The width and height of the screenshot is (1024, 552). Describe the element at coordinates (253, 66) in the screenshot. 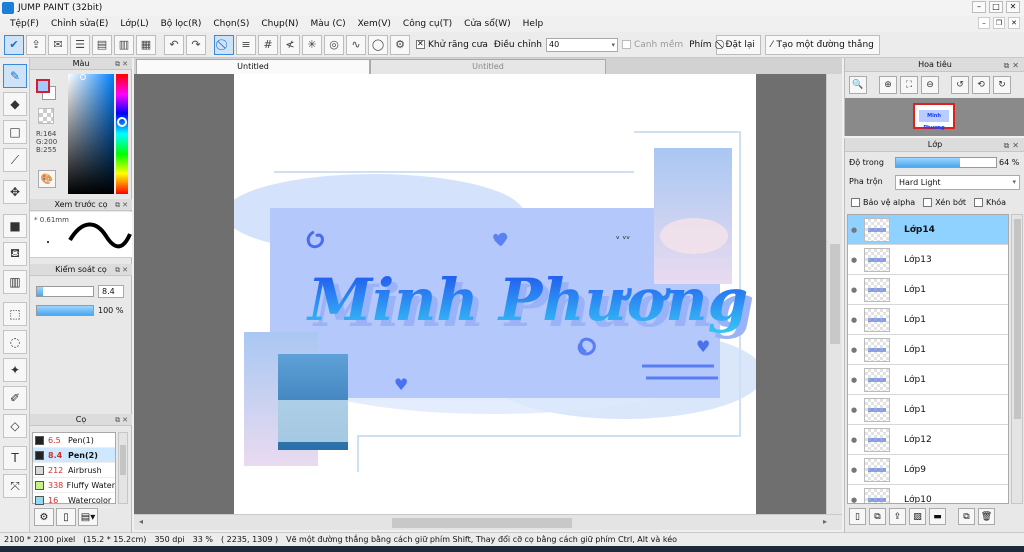

I see `tab-untitled-active: Untitled` at that location.